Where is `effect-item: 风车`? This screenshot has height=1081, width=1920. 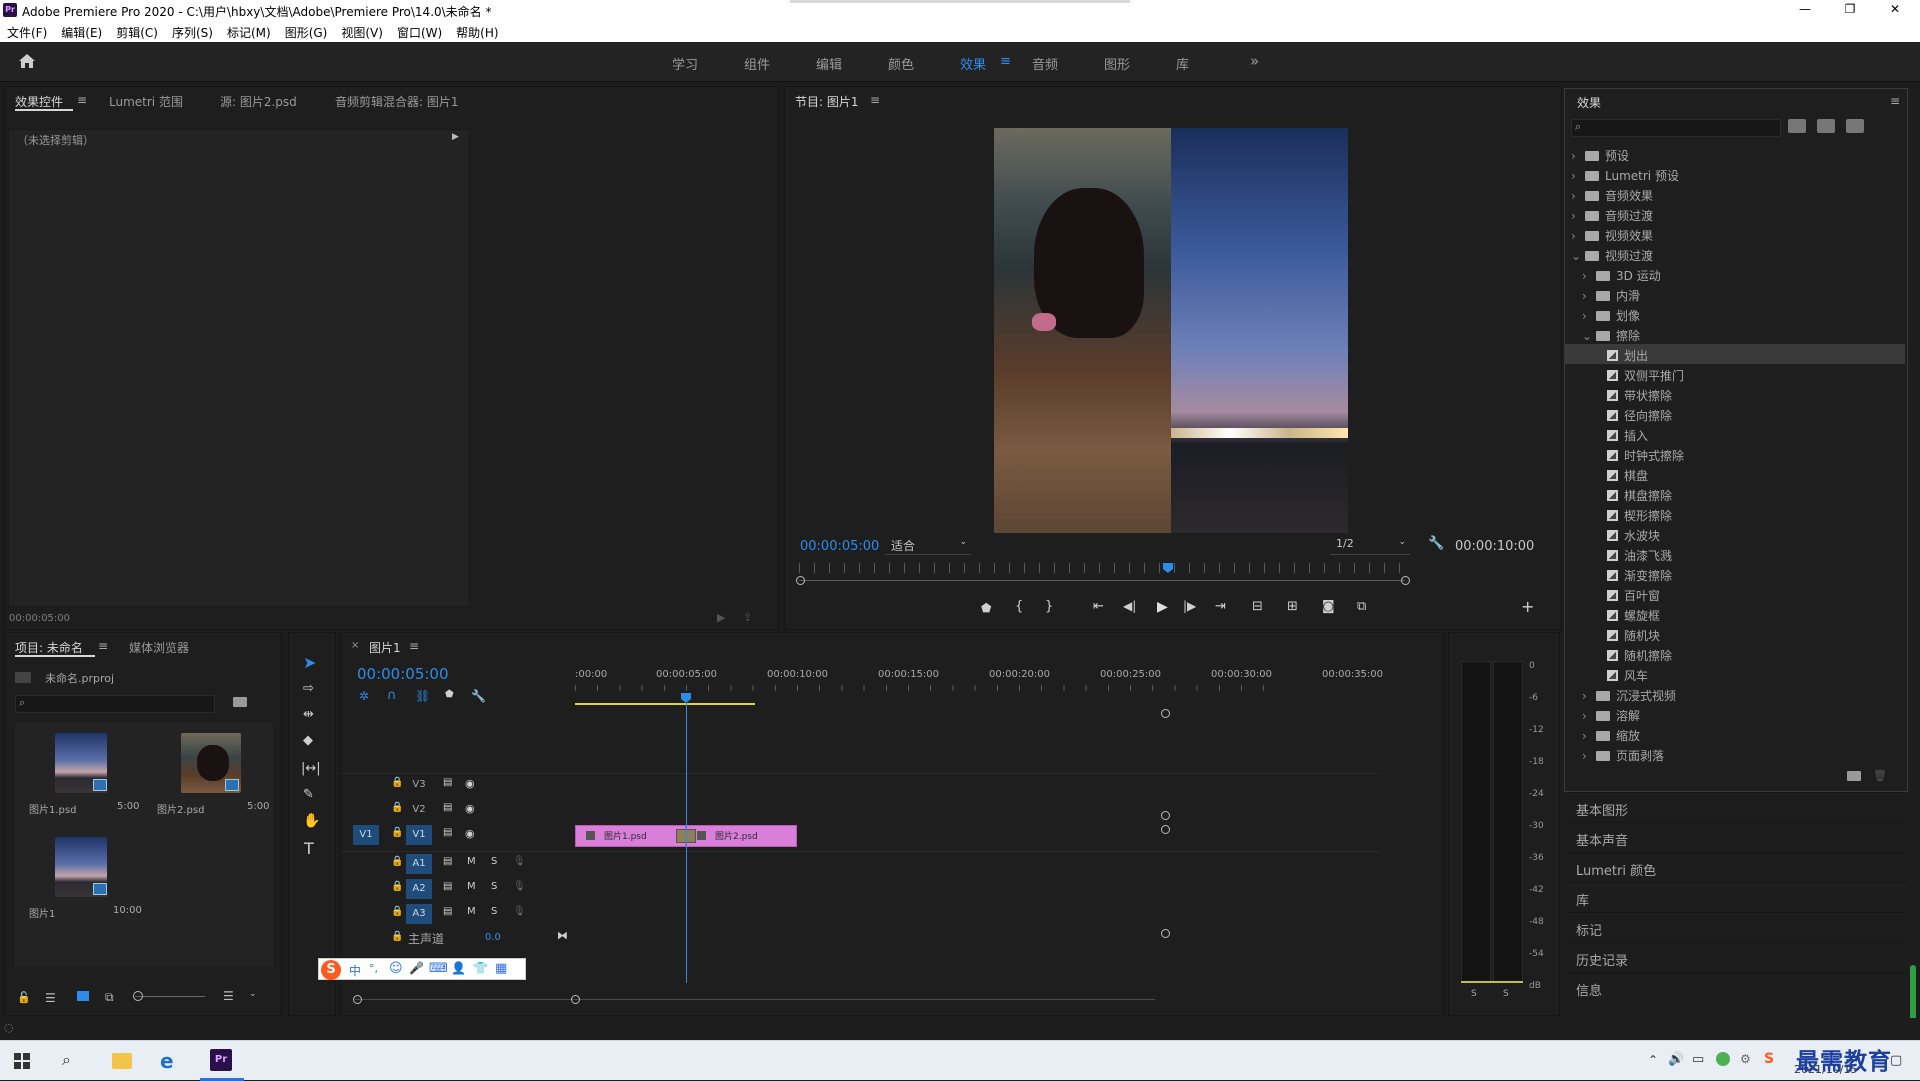
effect-item: 风车 is located at coordinates (1735, 674).